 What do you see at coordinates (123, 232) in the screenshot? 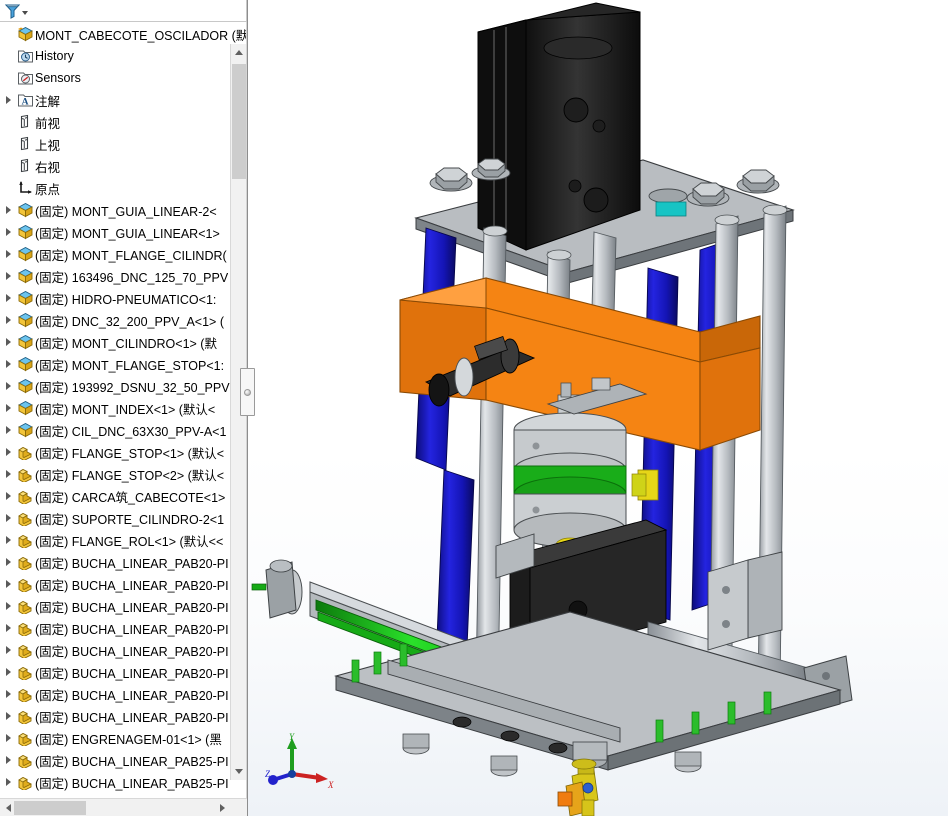
I see `tree-component-row: (固定) MONT_GUIA_LINEAR<1>` at bounding box center [123, 232].